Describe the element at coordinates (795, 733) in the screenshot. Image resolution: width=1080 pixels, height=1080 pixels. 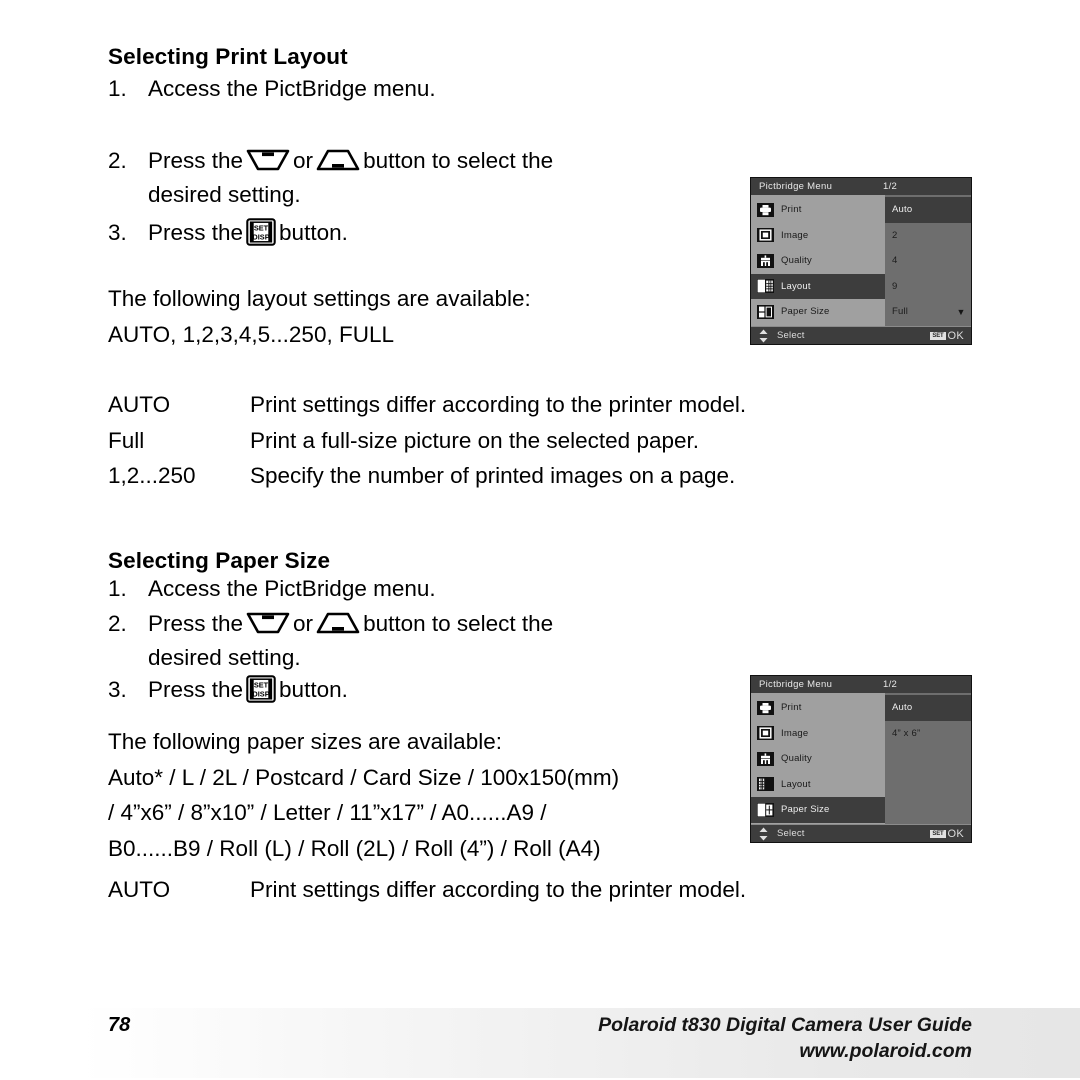
I see `lcd-menu-label: Image` at that location.